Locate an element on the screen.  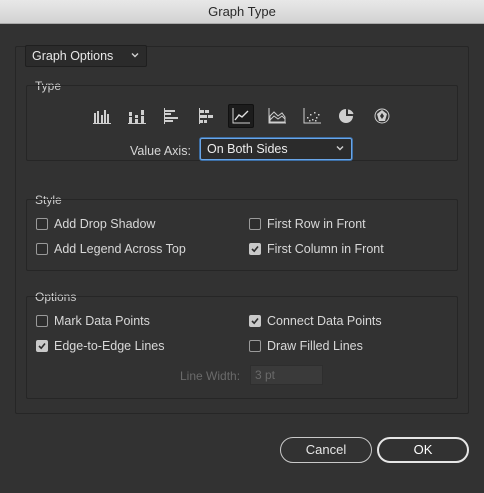
edge-to-edge-lines-label: Edge-to-Edge Lines is located at coordinates (109, 346).